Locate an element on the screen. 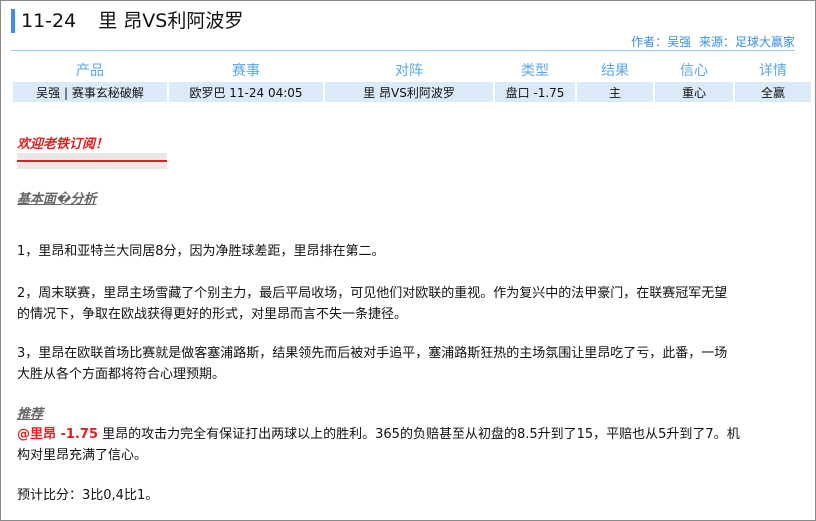  recommend-heading: 推荐 is located at coordinates (30, 414).